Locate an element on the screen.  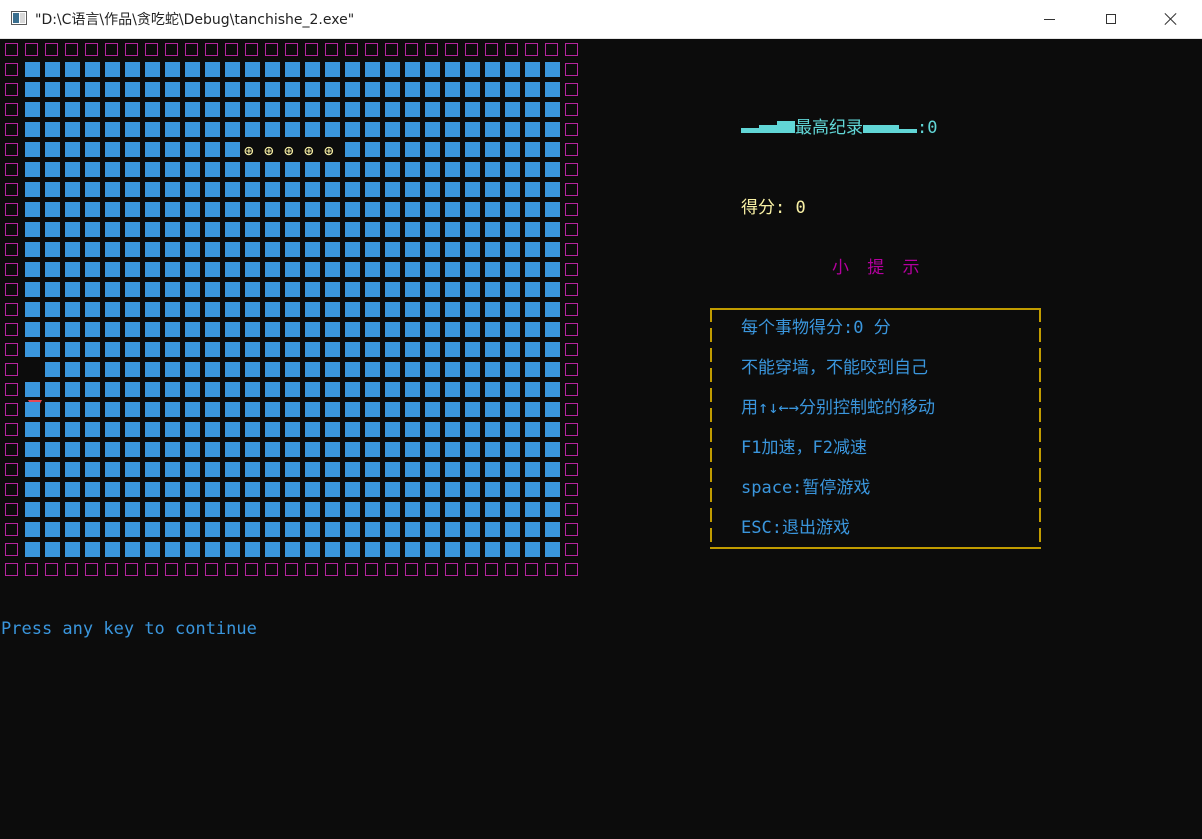
minimize-button is located at coordinates (1049, 19).